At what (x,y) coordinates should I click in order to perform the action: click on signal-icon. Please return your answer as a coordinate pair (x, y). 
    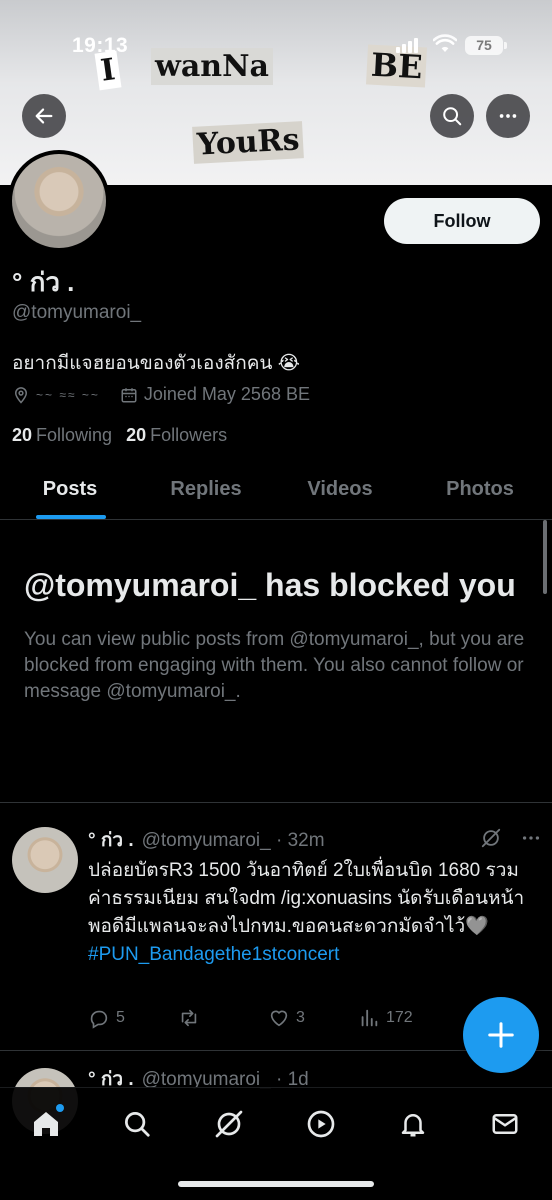
    Looking at the image, I should click on (407, 45).